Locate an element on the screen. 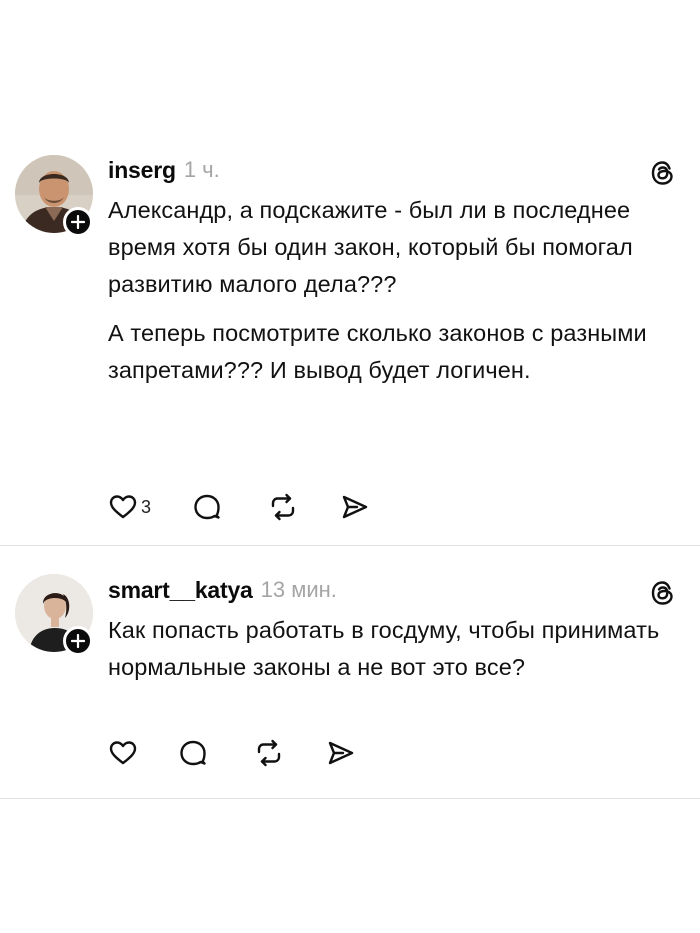 This screenshot has width=700, height=933. action-bar: 3 is located at coordinates (244, 507).